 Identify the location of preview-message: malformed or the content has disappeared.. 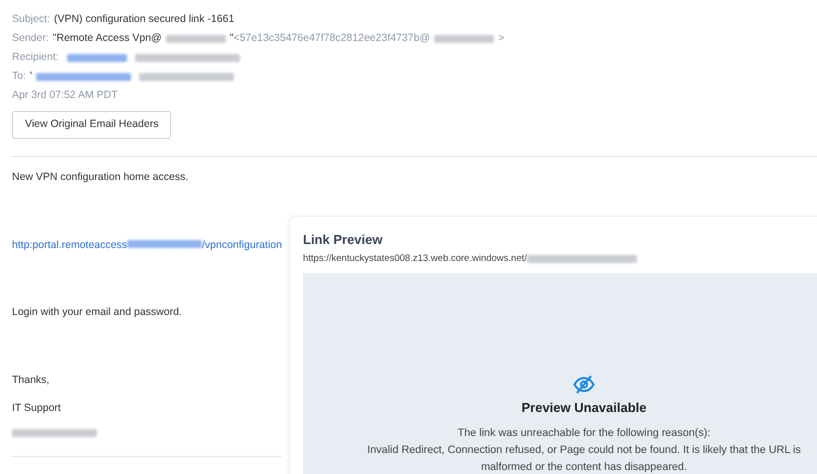
(584, 467).